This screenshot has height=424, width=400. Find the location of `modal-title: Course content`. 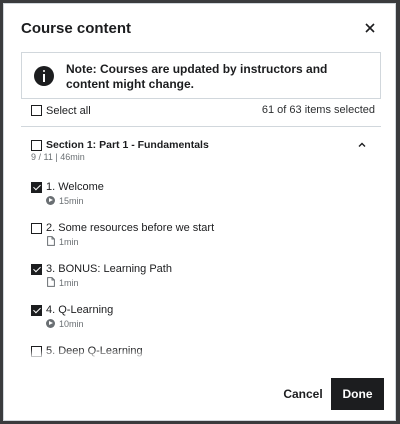

modal-title: Course content is located at coordinates (76, 28).